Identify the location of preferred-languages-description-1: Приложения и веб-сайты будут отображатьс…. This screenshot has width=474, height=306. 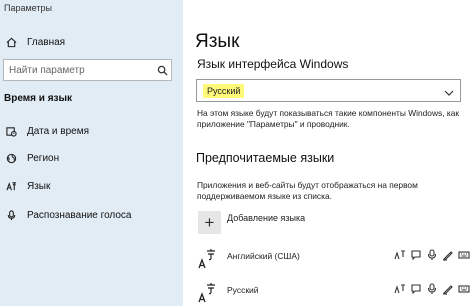
(307, 185).